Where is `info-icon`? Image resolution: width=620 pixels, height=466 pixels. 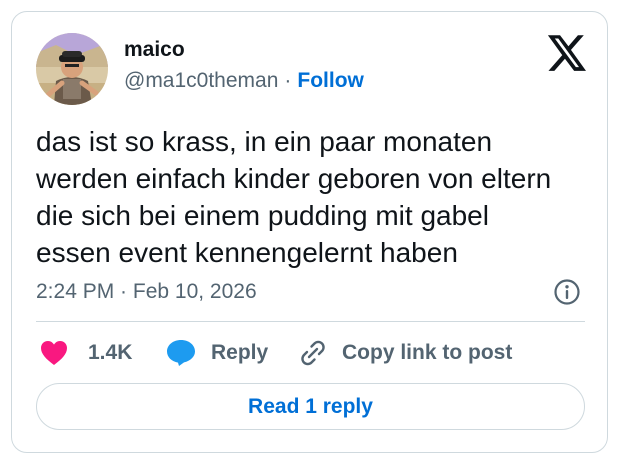 info-icon is located at coordinates (567, 292).